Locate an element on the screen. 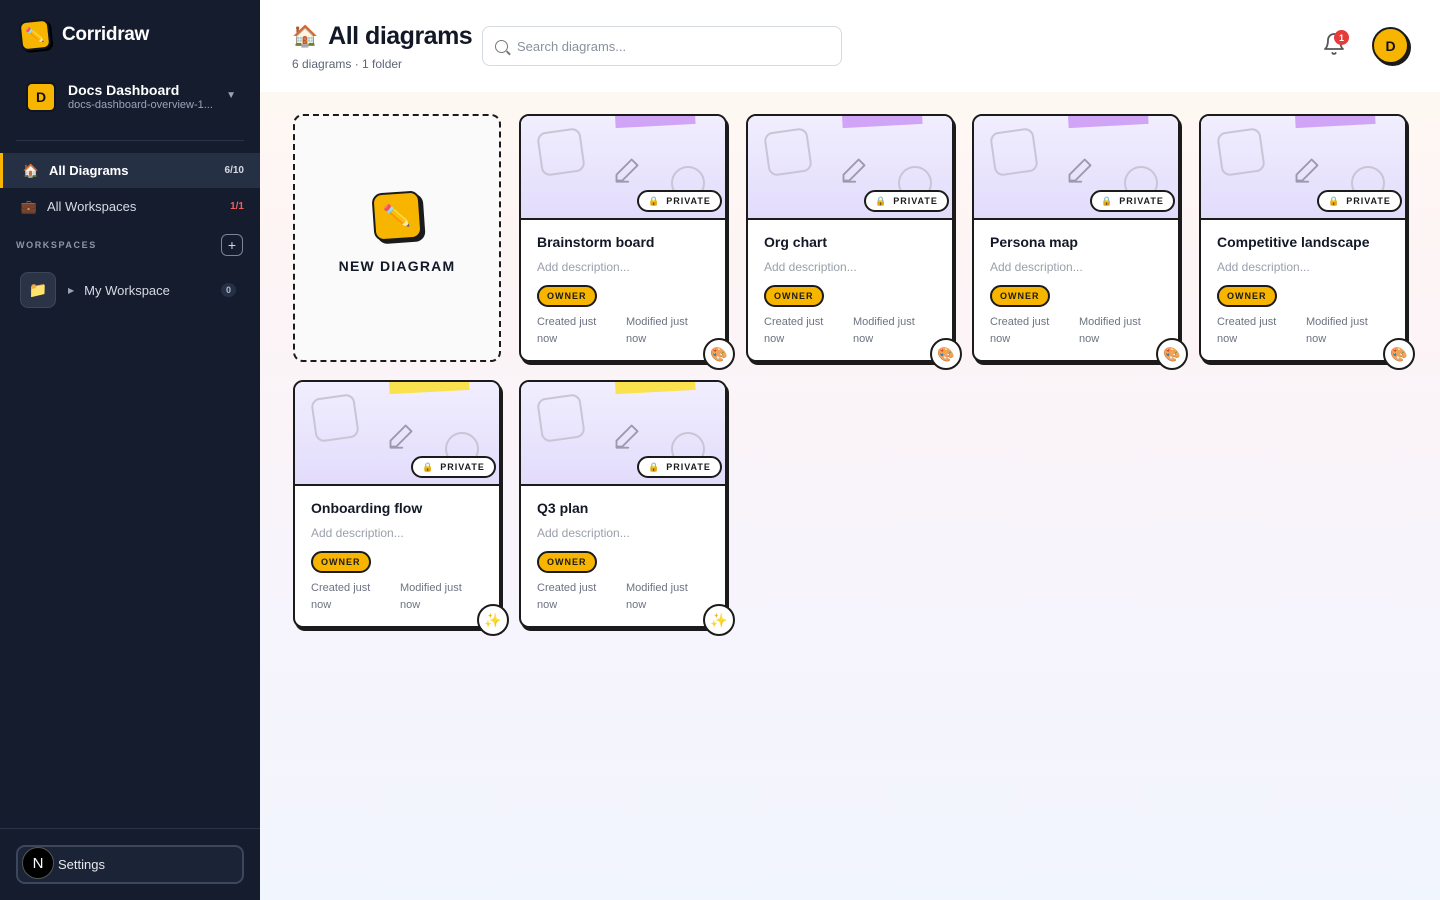  app-name: Corridraw is located at coordinates (106, 34).